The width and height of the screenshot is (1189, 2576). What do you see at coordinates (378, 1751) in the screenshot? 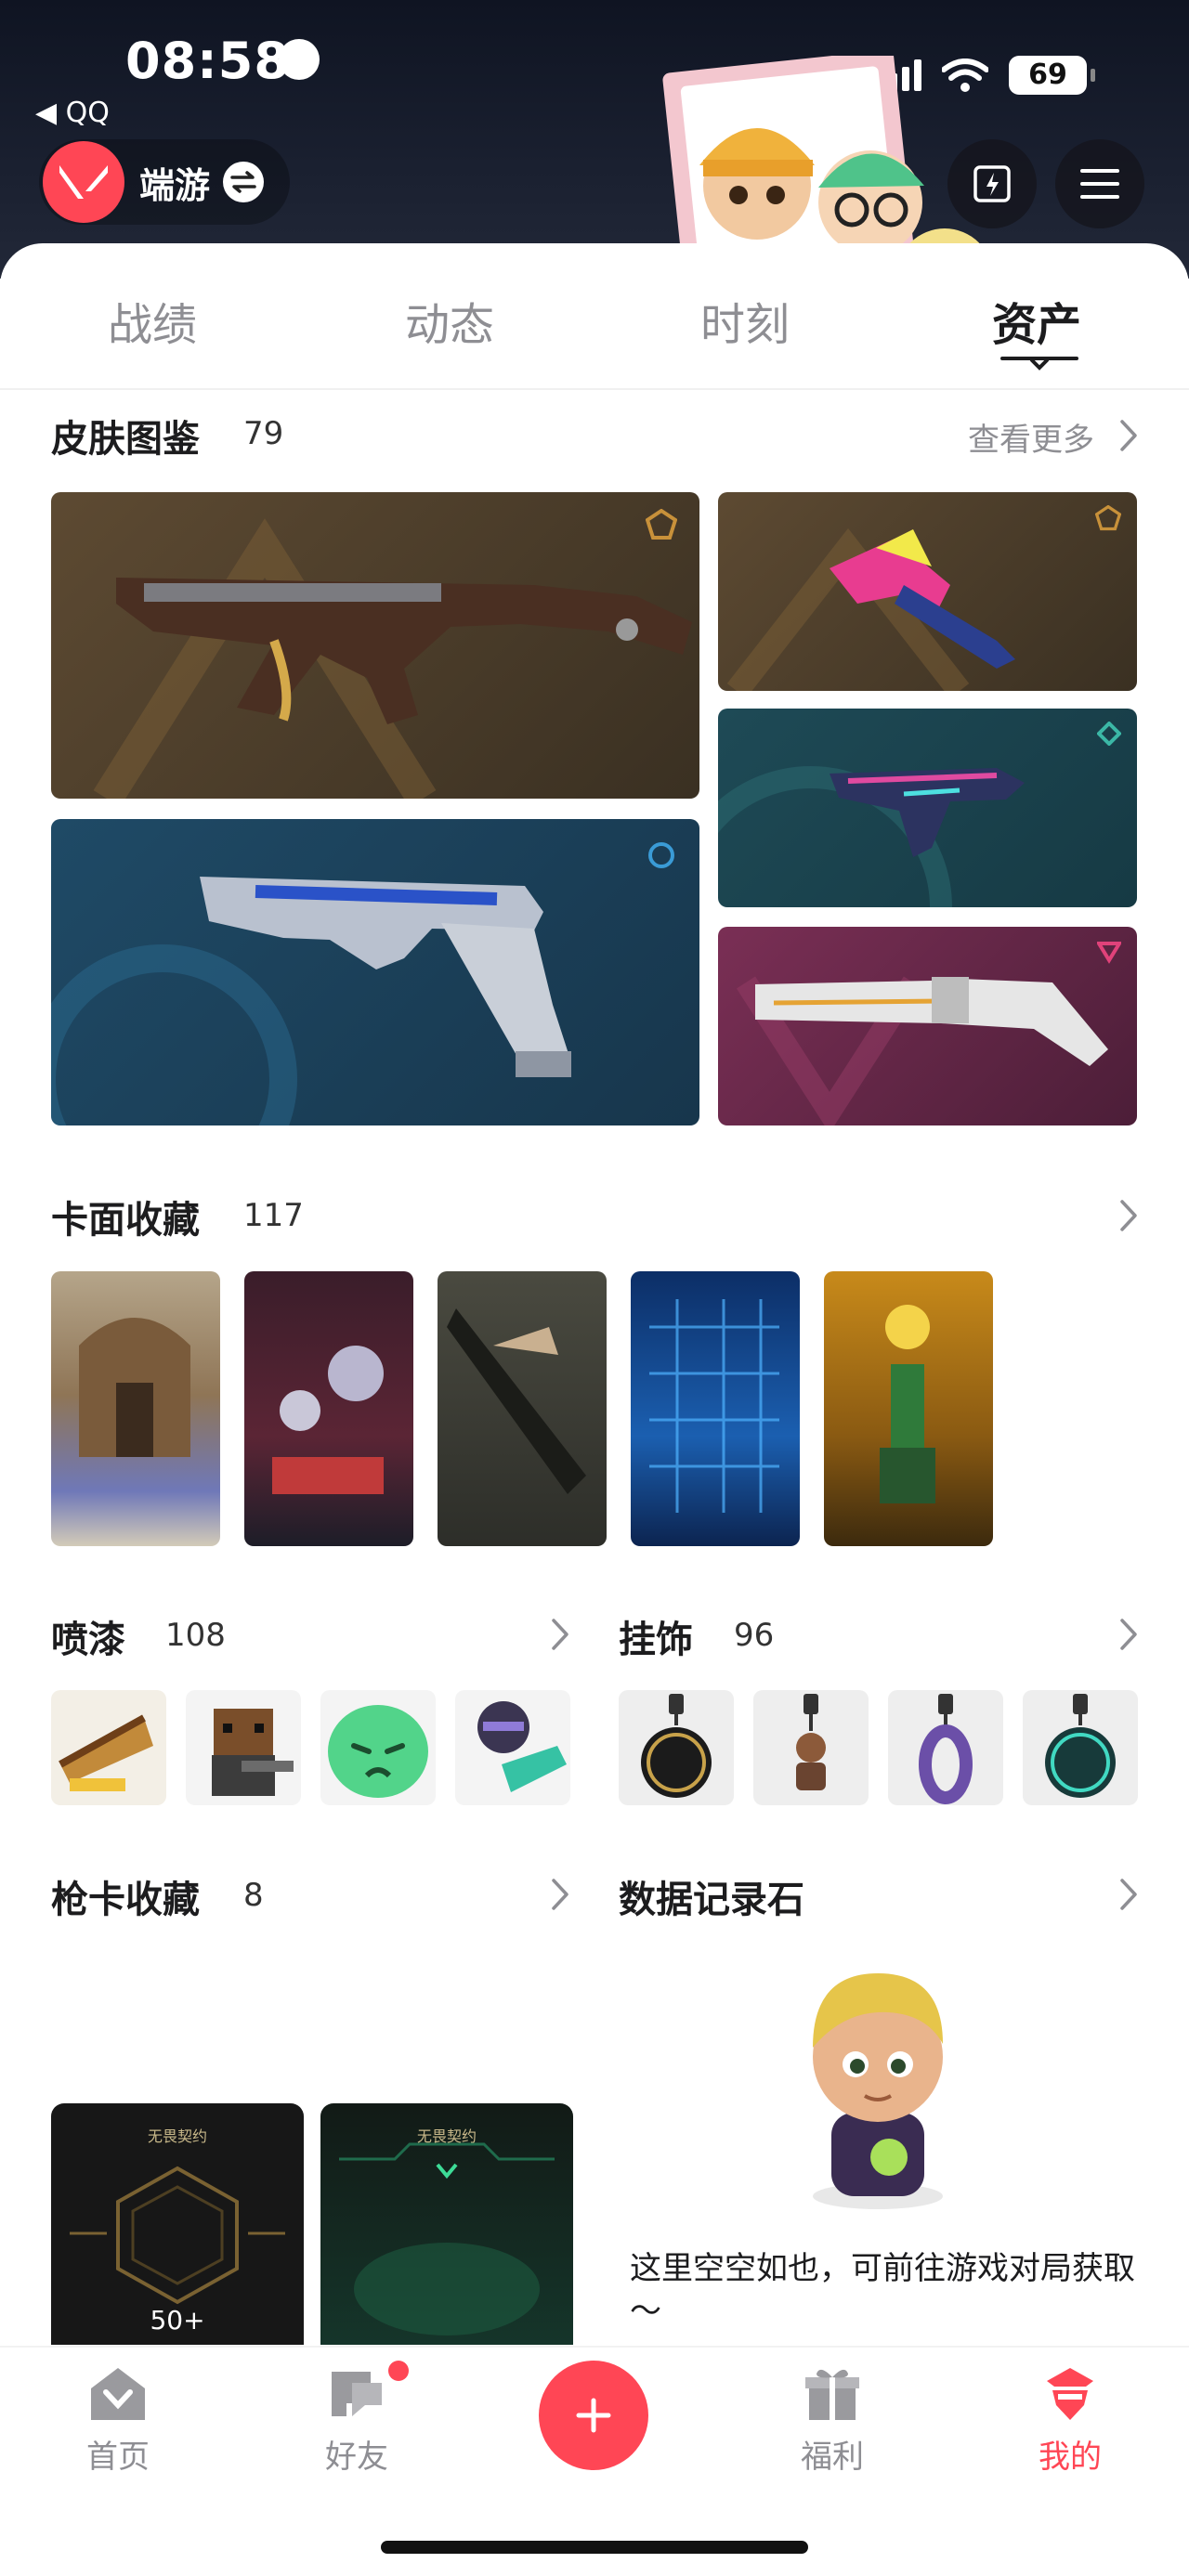
I see `spray-slime-art` at bounding box center [378, 1751].